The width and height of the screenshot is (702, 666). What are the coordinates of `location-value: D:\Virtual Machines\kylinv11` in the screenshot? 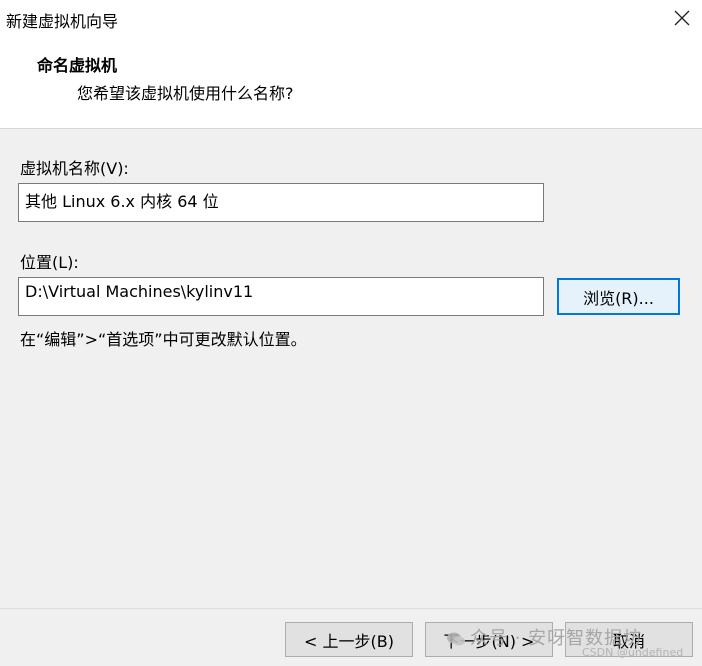 It's located at (139, 291).